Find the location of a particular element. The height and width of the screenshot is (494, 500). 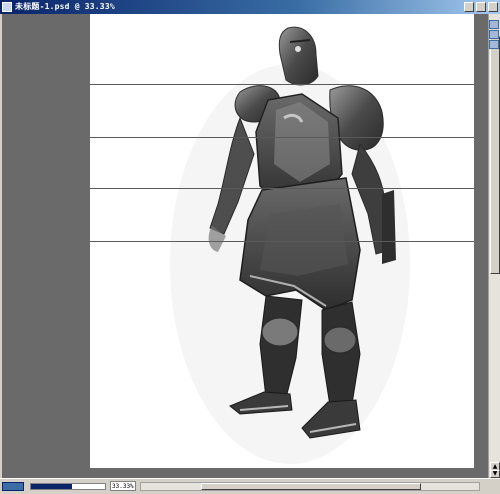

vertical-scroll-thumb is located at coordinates (495, 155).